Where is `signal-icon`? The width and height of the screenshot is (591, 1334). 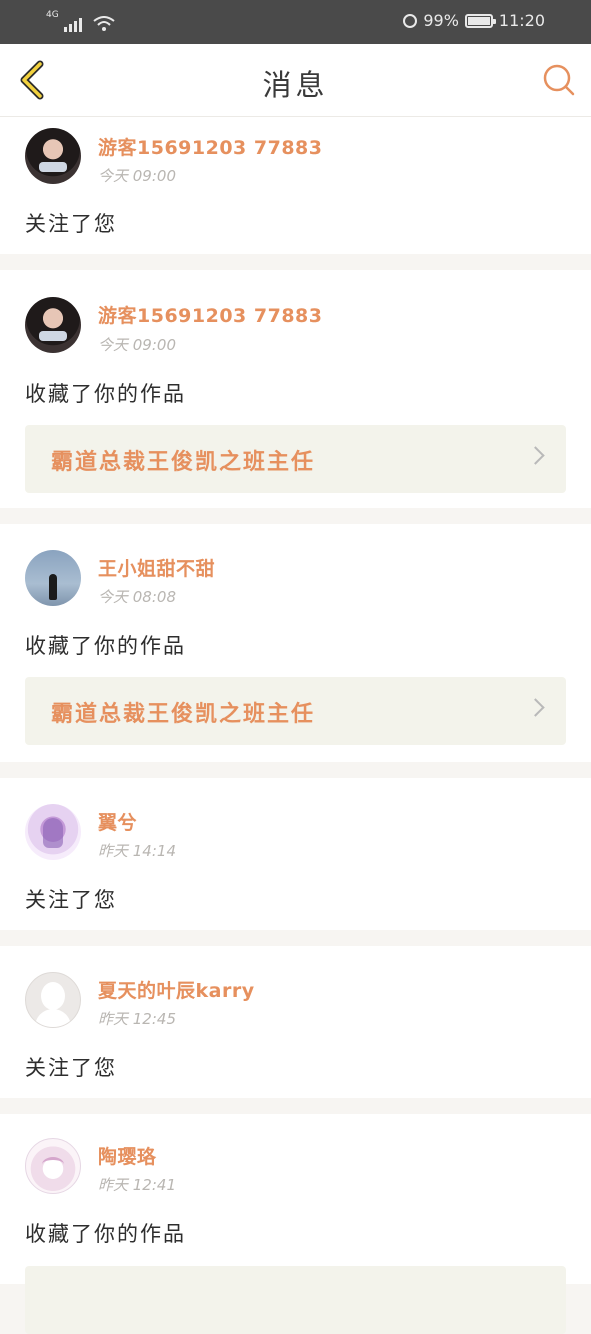
signal-icon is located at coordinates (72, 25).